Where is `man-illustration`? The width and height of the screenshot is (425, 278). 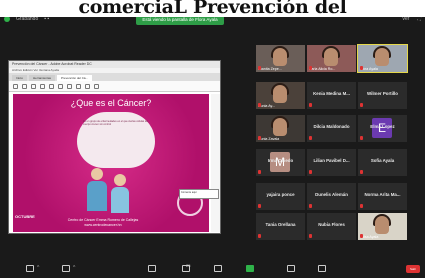 man-illustration is located at coordinates (97, 191).